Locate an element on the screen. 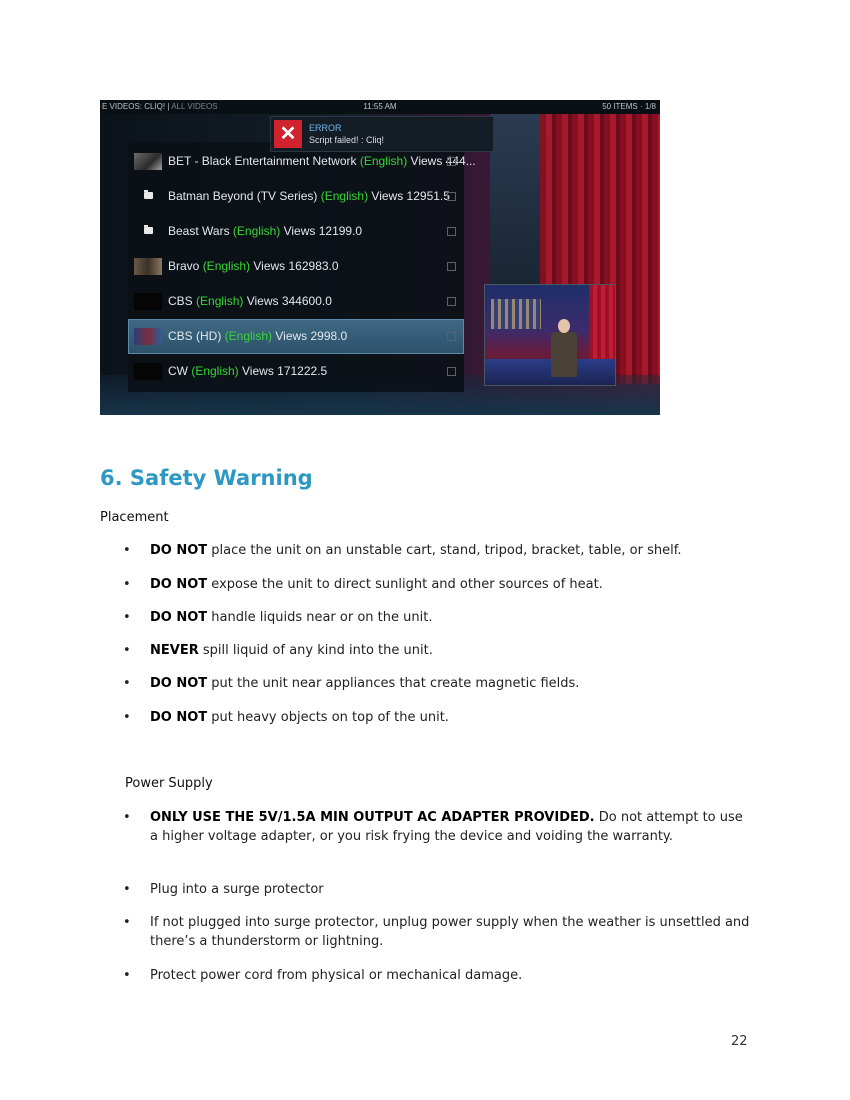  channel-row: Beast Wars (English) Views 12199.0 is located at coordinates (296, 231).